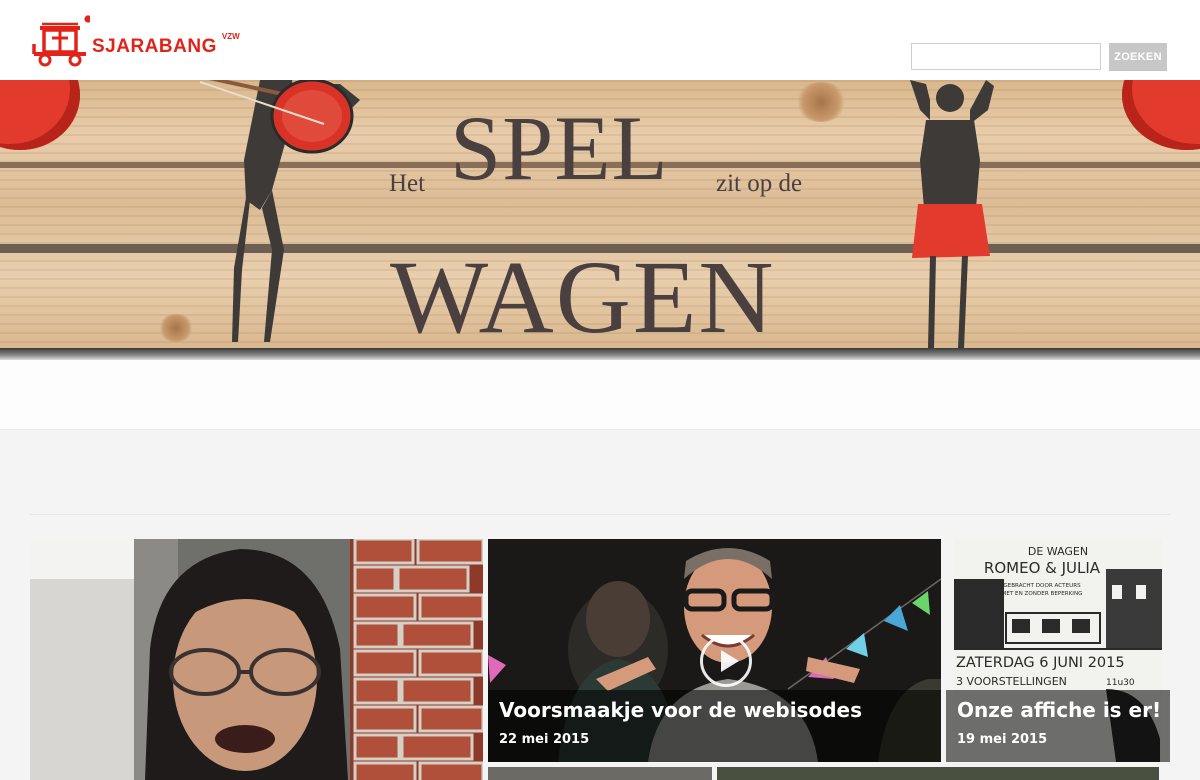  What do you see at coordinates (407, 183) in the screenshot?
I see `banner-text-prefix: Het` at bounding box center [407, 183].